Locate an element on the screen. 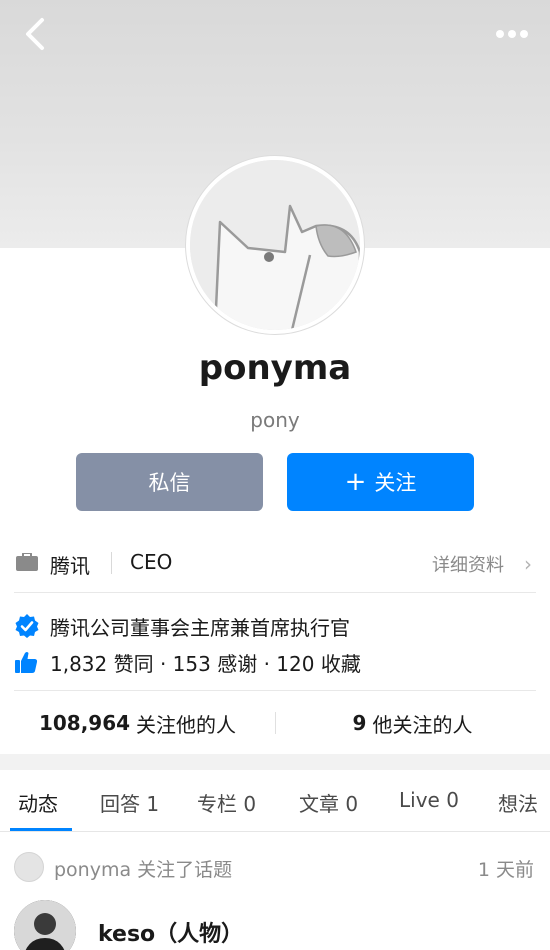 This screenshot has height=950, width=550. follow-stats: 108,964 关注他的人 9 他关注的人 is located at coordinates (275, 723).